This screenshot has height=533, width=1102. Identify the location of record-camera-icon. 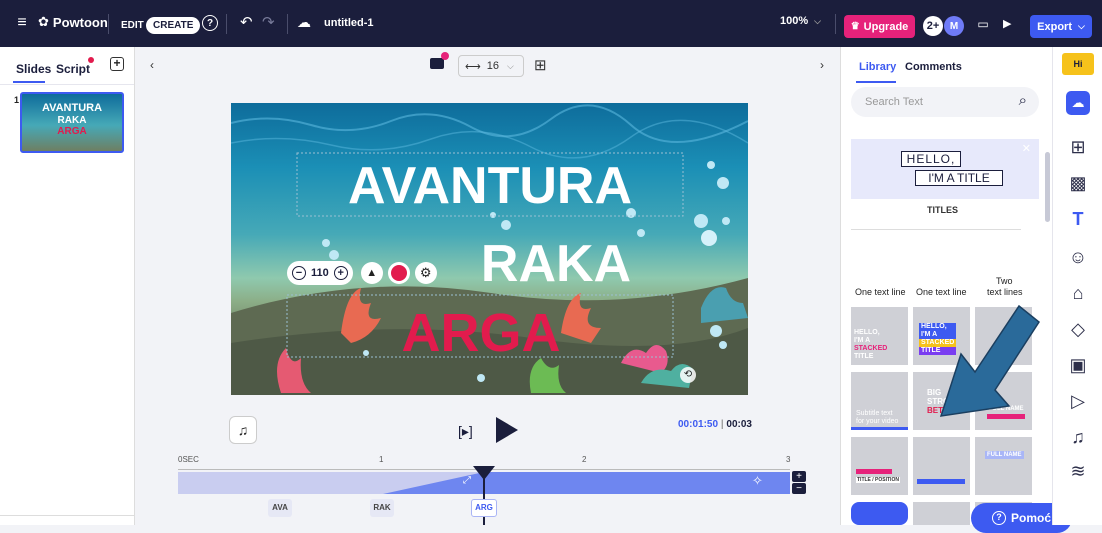
(437, 63).